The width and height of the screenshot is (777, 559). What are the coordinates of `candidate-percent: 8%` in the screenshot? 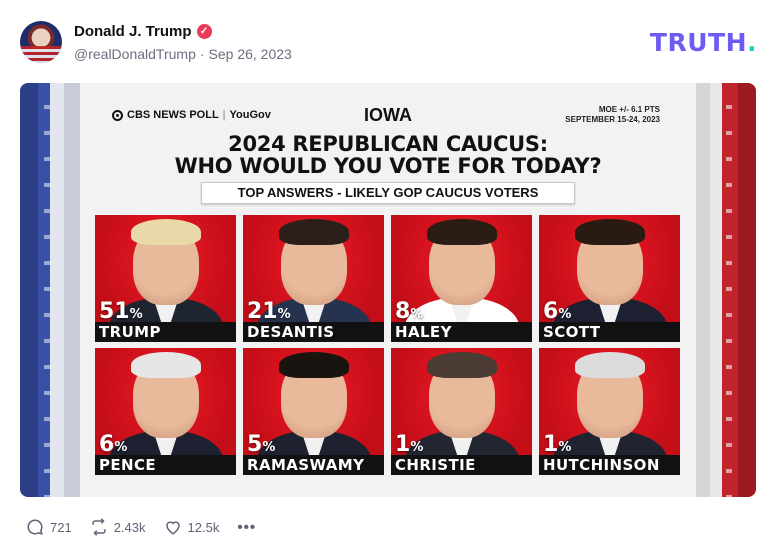 It's located at (409, 311).